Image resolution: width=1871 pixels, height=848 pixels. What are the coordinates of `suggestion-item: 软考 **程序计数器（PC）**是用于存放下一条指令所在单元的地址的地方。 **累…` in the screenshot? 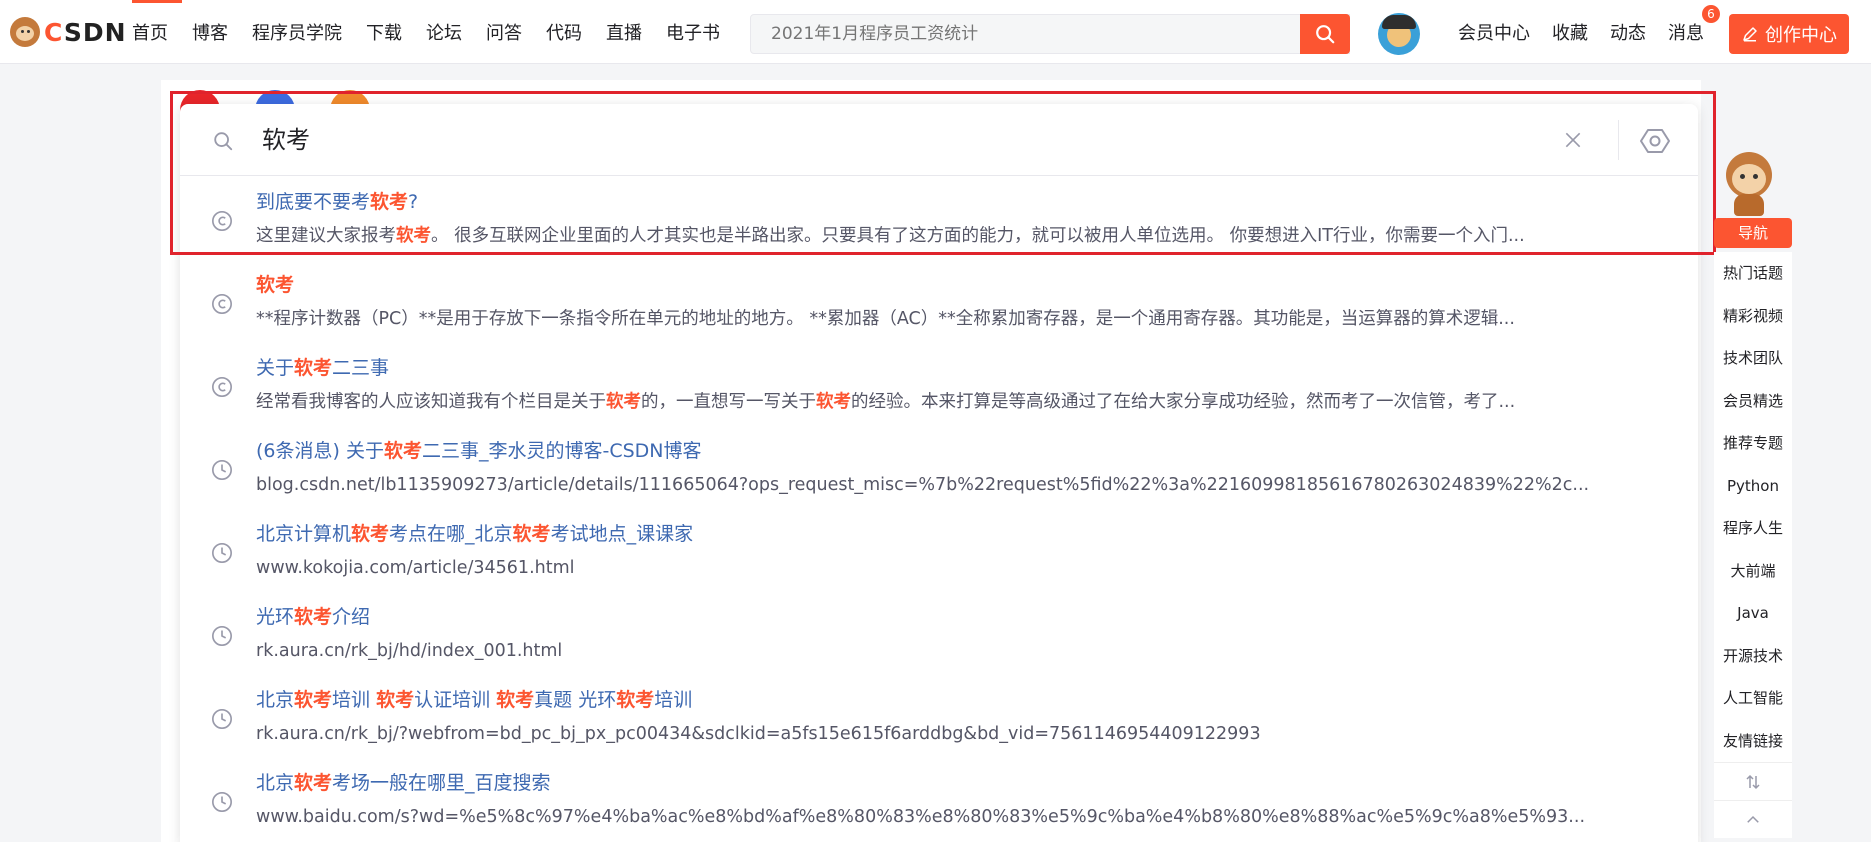 It's located at (939, 310).